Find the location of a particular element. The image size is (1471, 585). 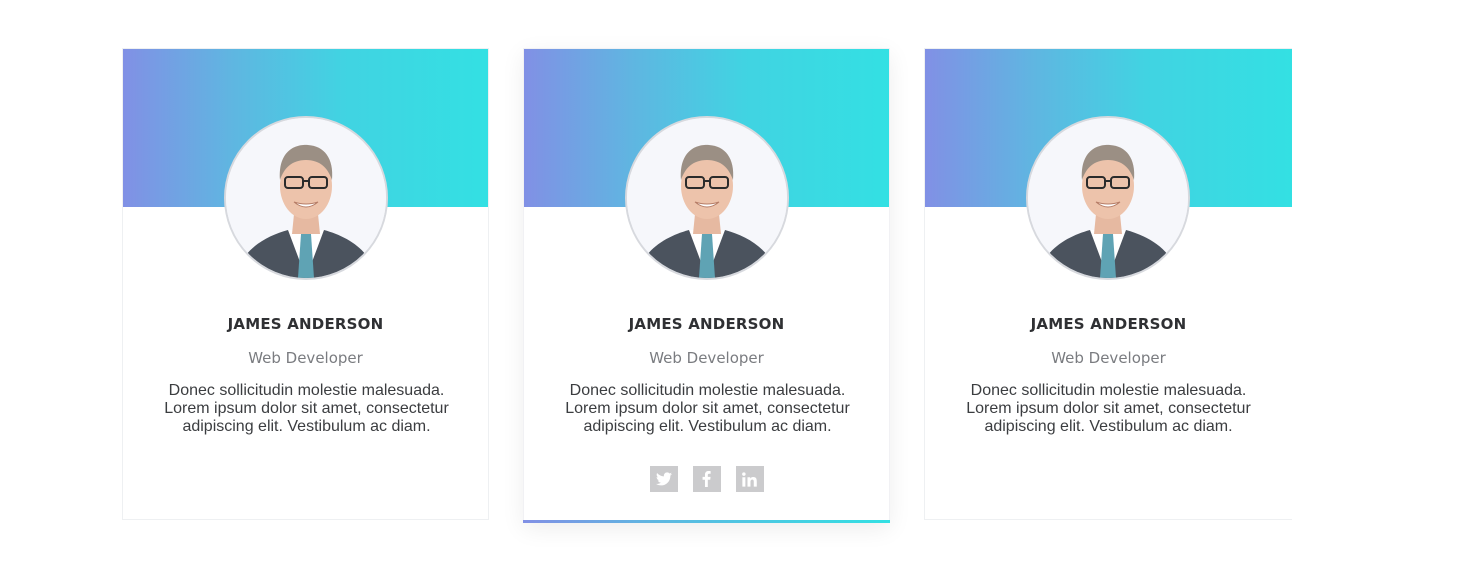

linkedin-icon is located at coordinates (749, 479).